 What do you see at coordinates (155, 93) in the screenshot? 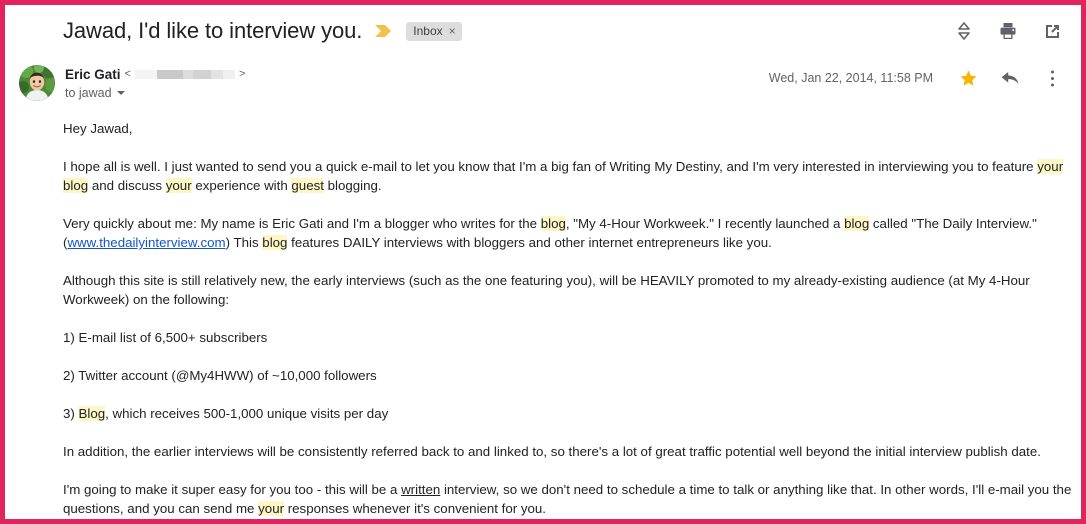
I see `recipient-line: to jawad` at bounding box center [155, 93].